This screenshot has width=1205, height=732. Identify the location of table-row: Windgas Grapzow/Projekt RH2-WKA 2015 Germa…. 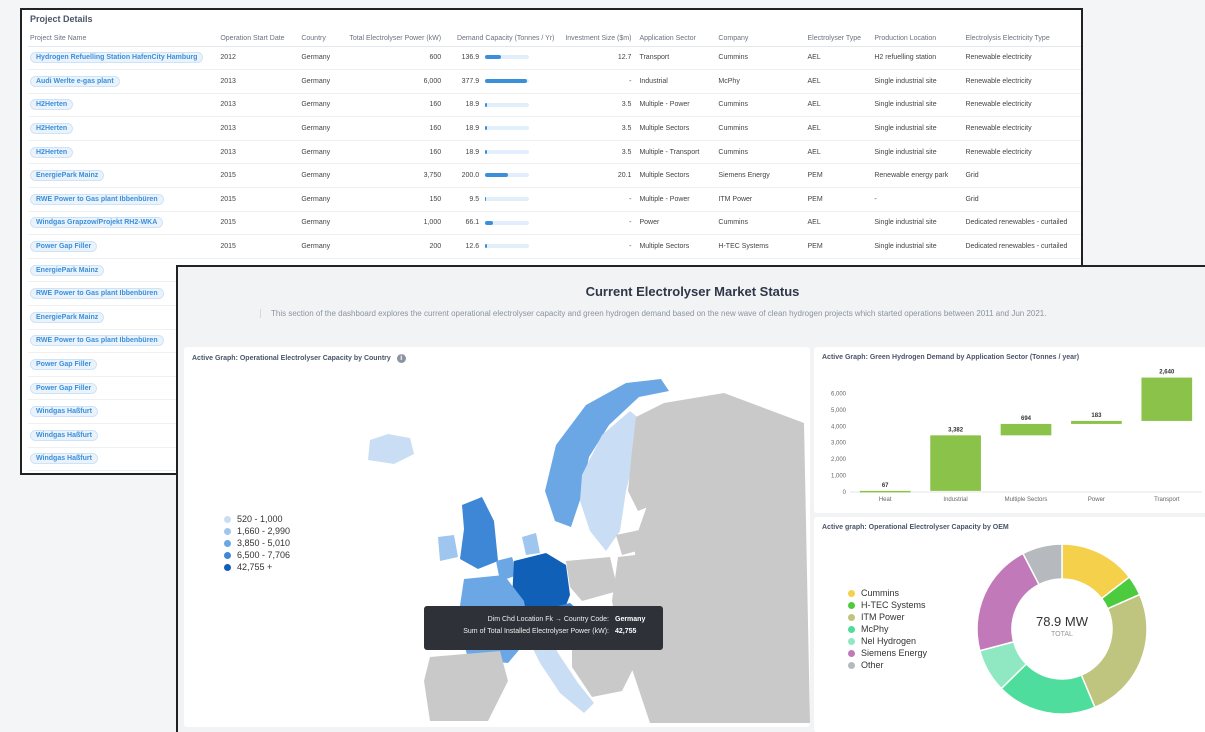
(554, 223).